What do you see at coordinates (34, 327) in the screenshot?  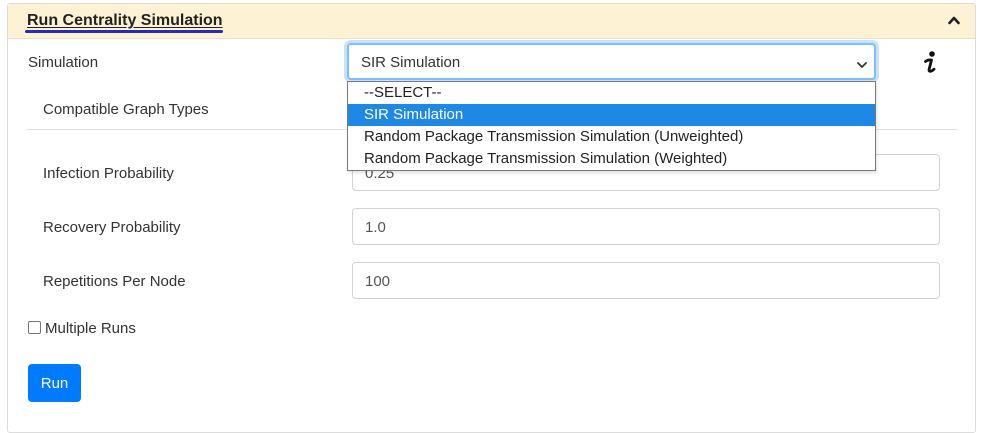 I see `multiple-runs-checkbox` at bounding box center [34, 327].